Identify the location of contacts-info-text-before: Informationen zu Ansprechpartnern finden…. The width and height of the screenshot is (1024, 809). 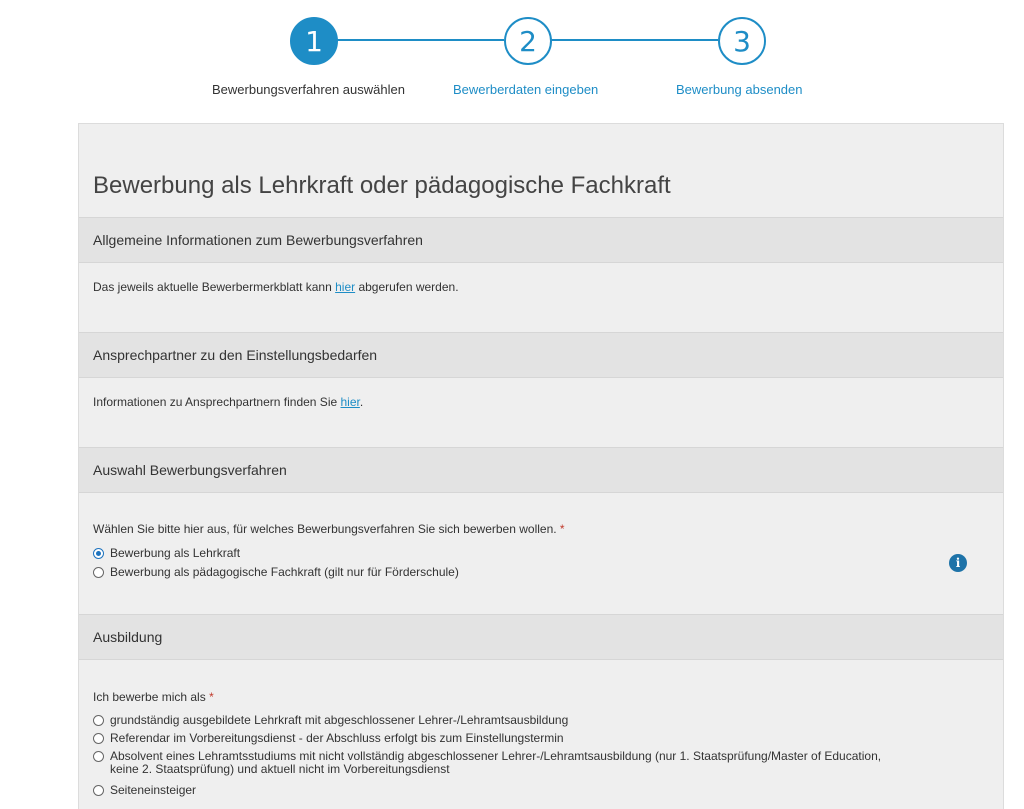
(217, 402).